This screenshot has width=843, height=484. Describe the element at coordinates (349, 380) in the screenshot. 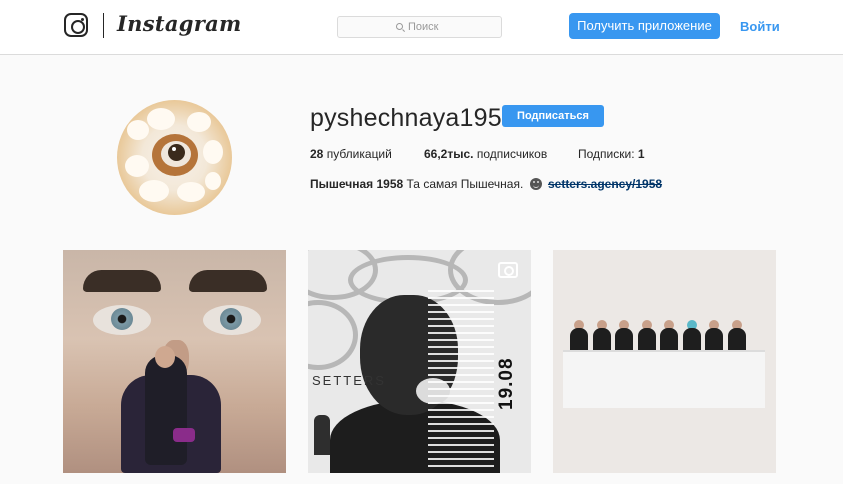

I see `post-brand-text: SETTERS` at that location.